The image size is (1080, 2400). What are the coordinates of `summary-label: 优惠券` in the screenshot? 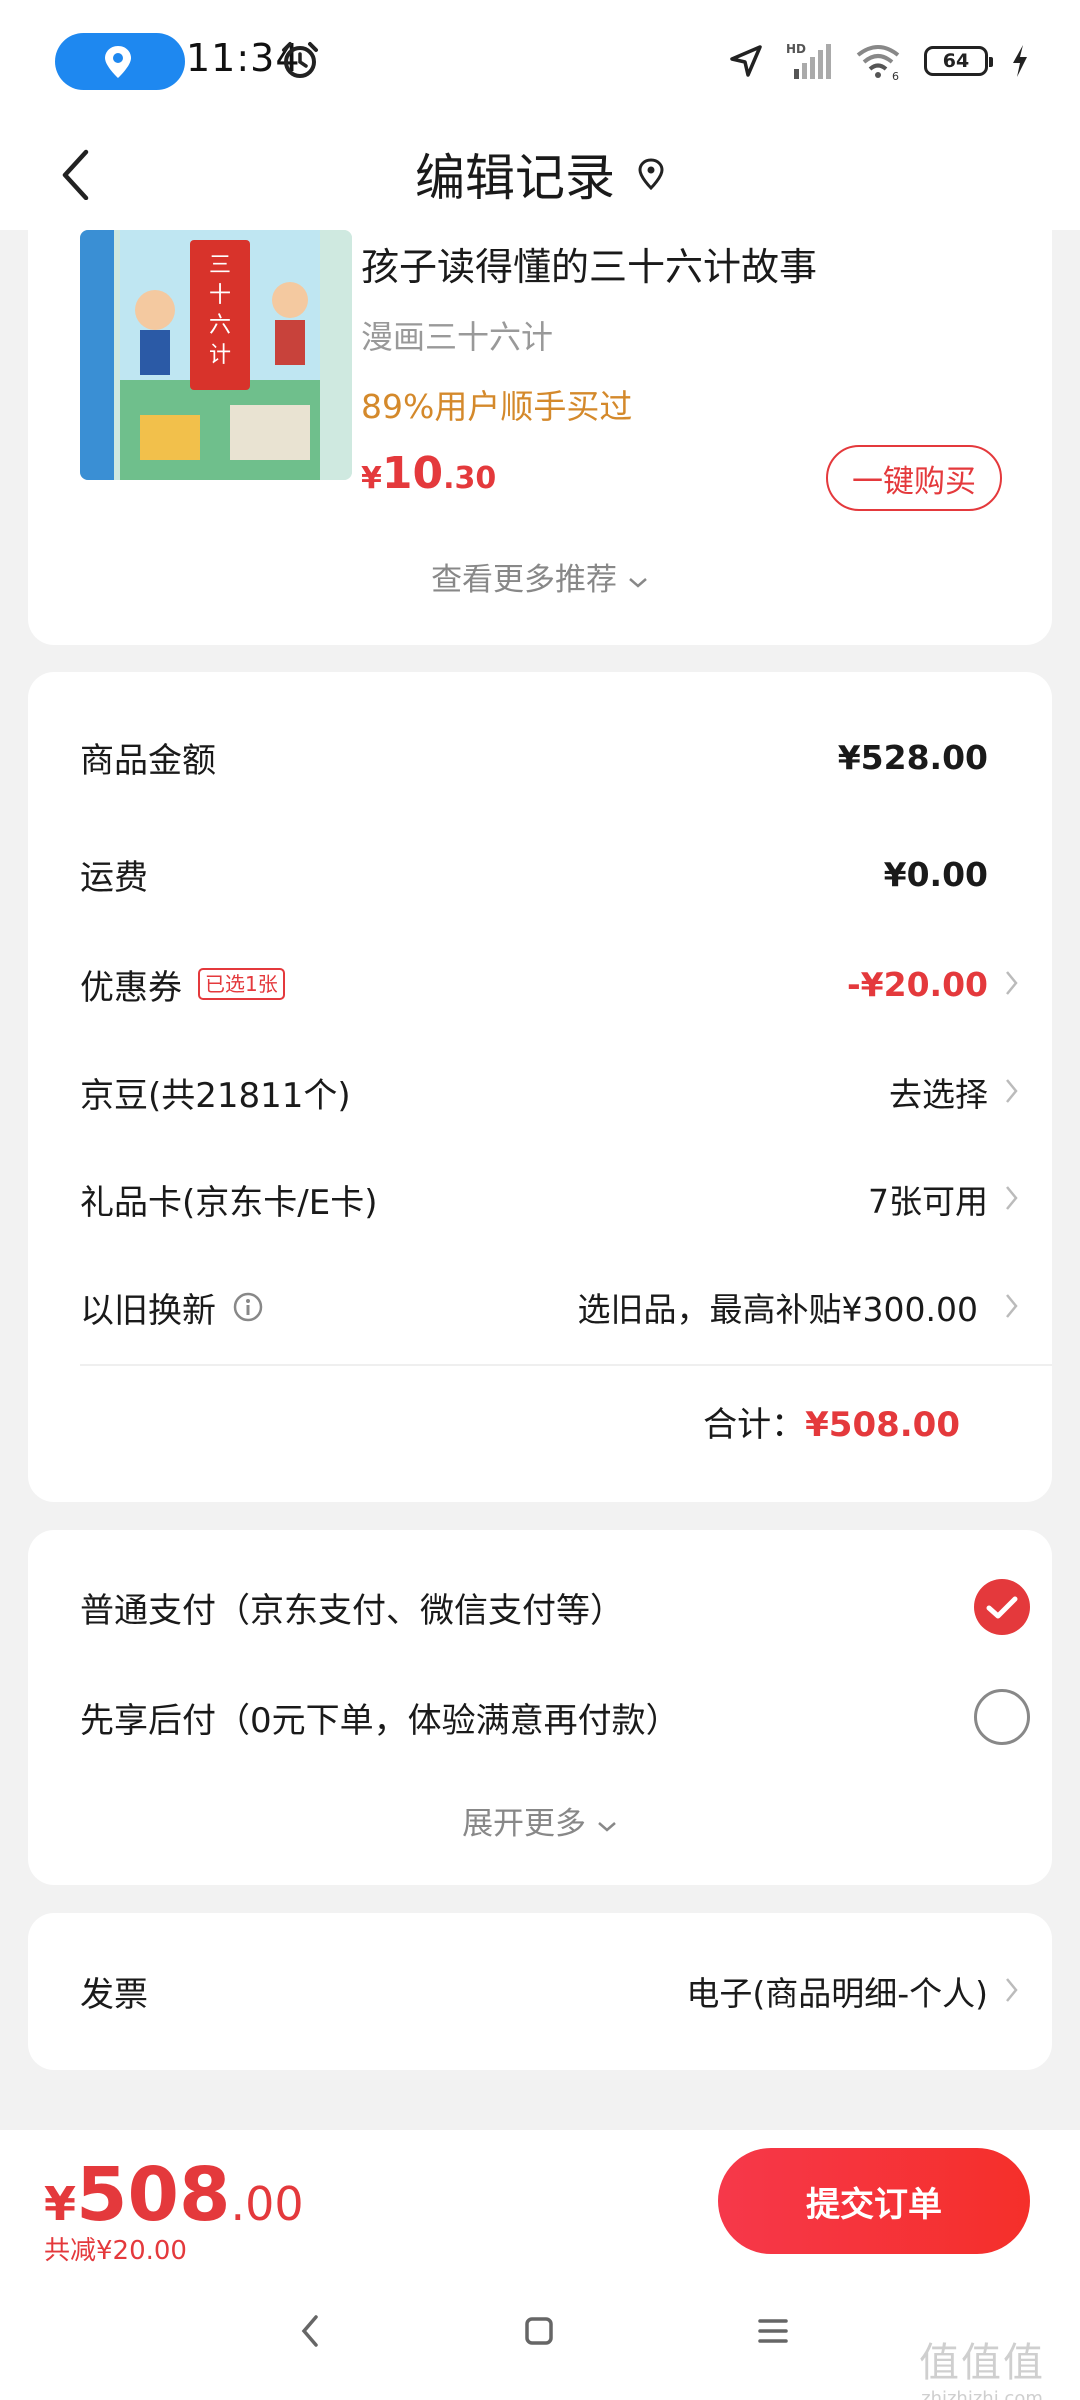 It's located at (131, 987).